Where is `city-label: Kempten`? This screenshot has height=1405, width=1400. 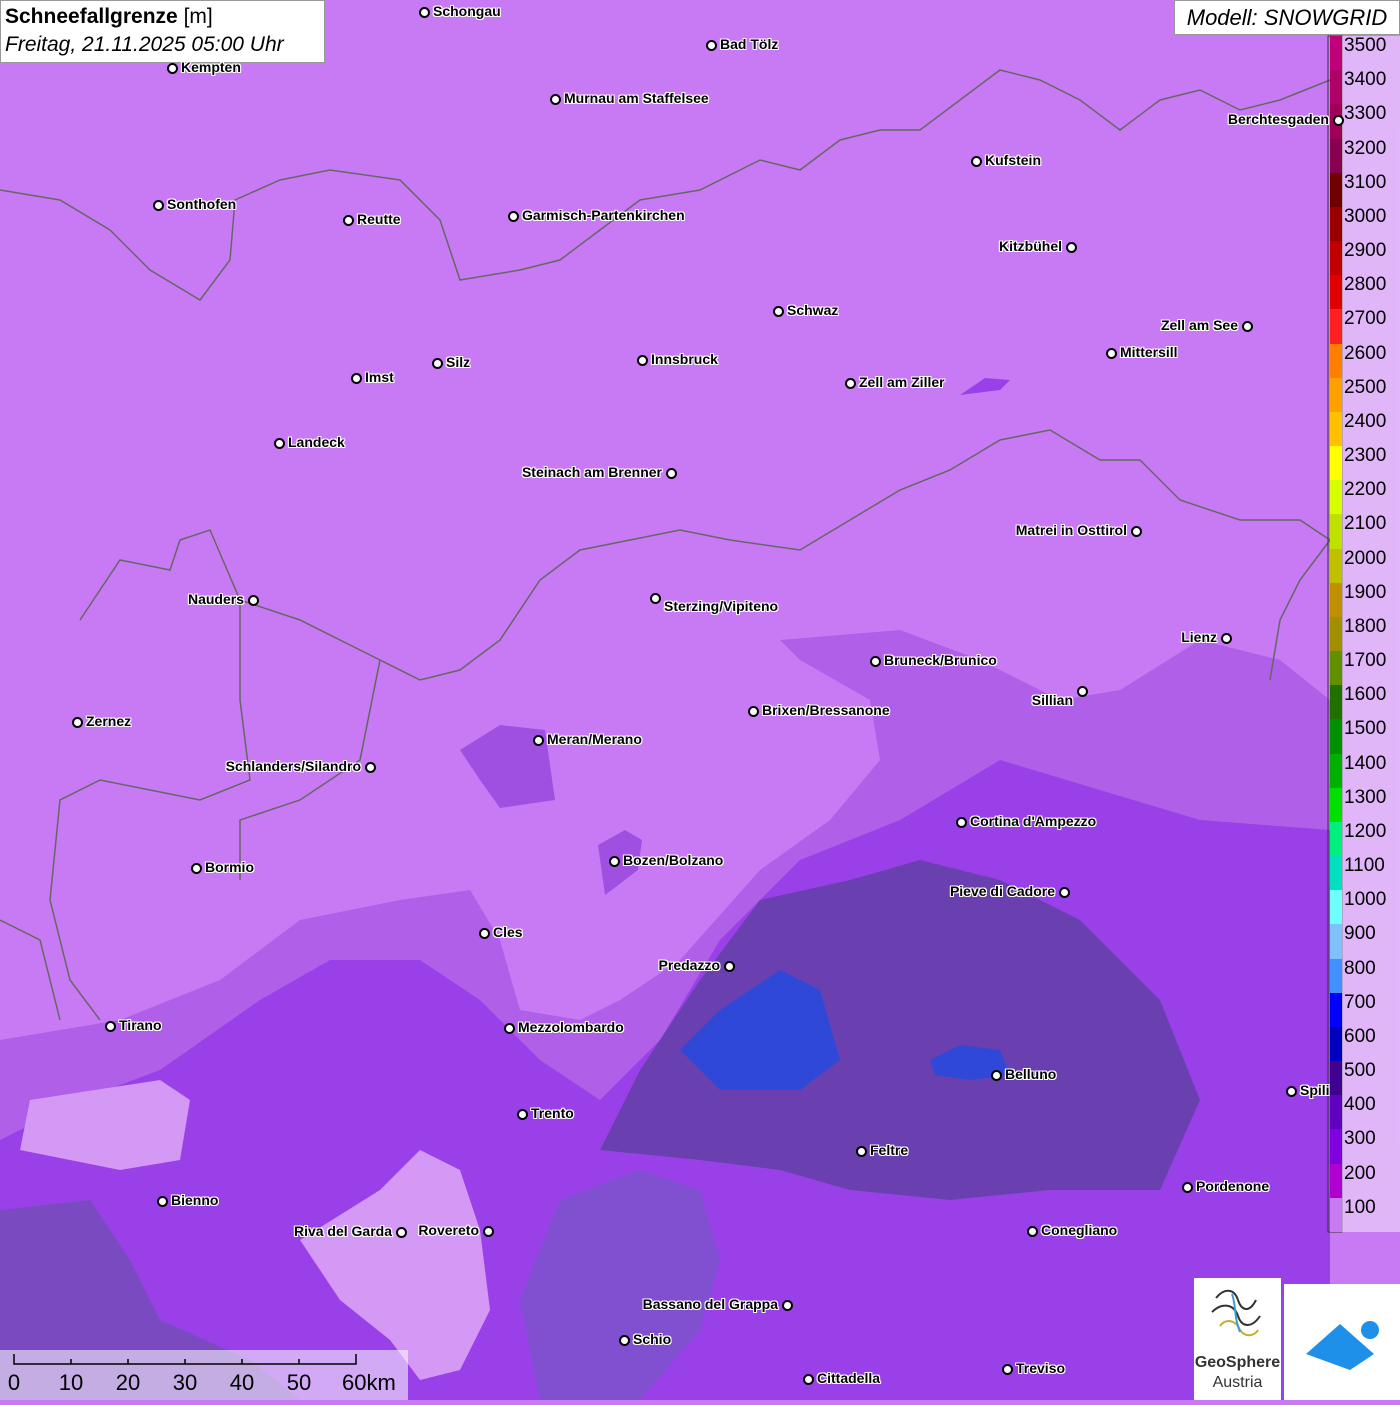
city-label: Kempten is located at coordinates (211, 67).